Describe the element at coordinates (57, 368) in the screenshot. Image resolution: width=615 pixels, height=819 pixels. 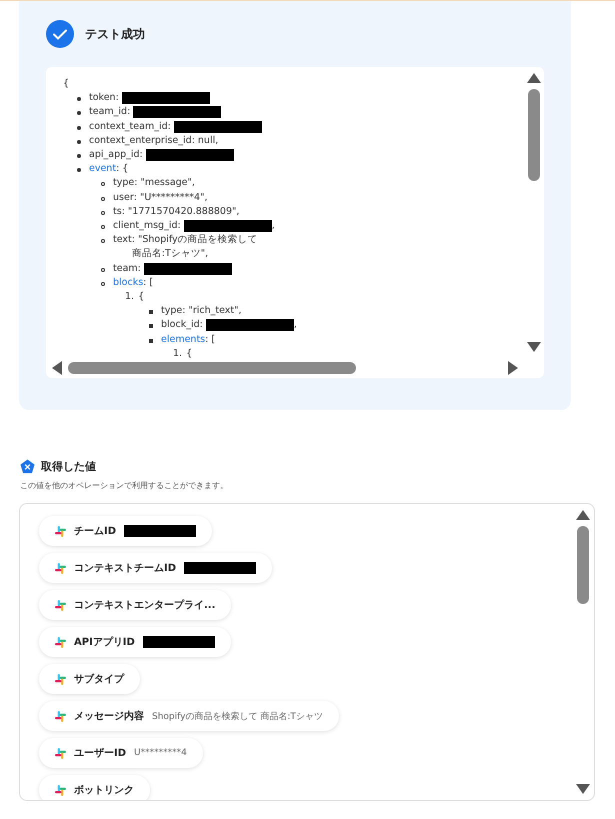
I see `scroll-left-icon` at that location.